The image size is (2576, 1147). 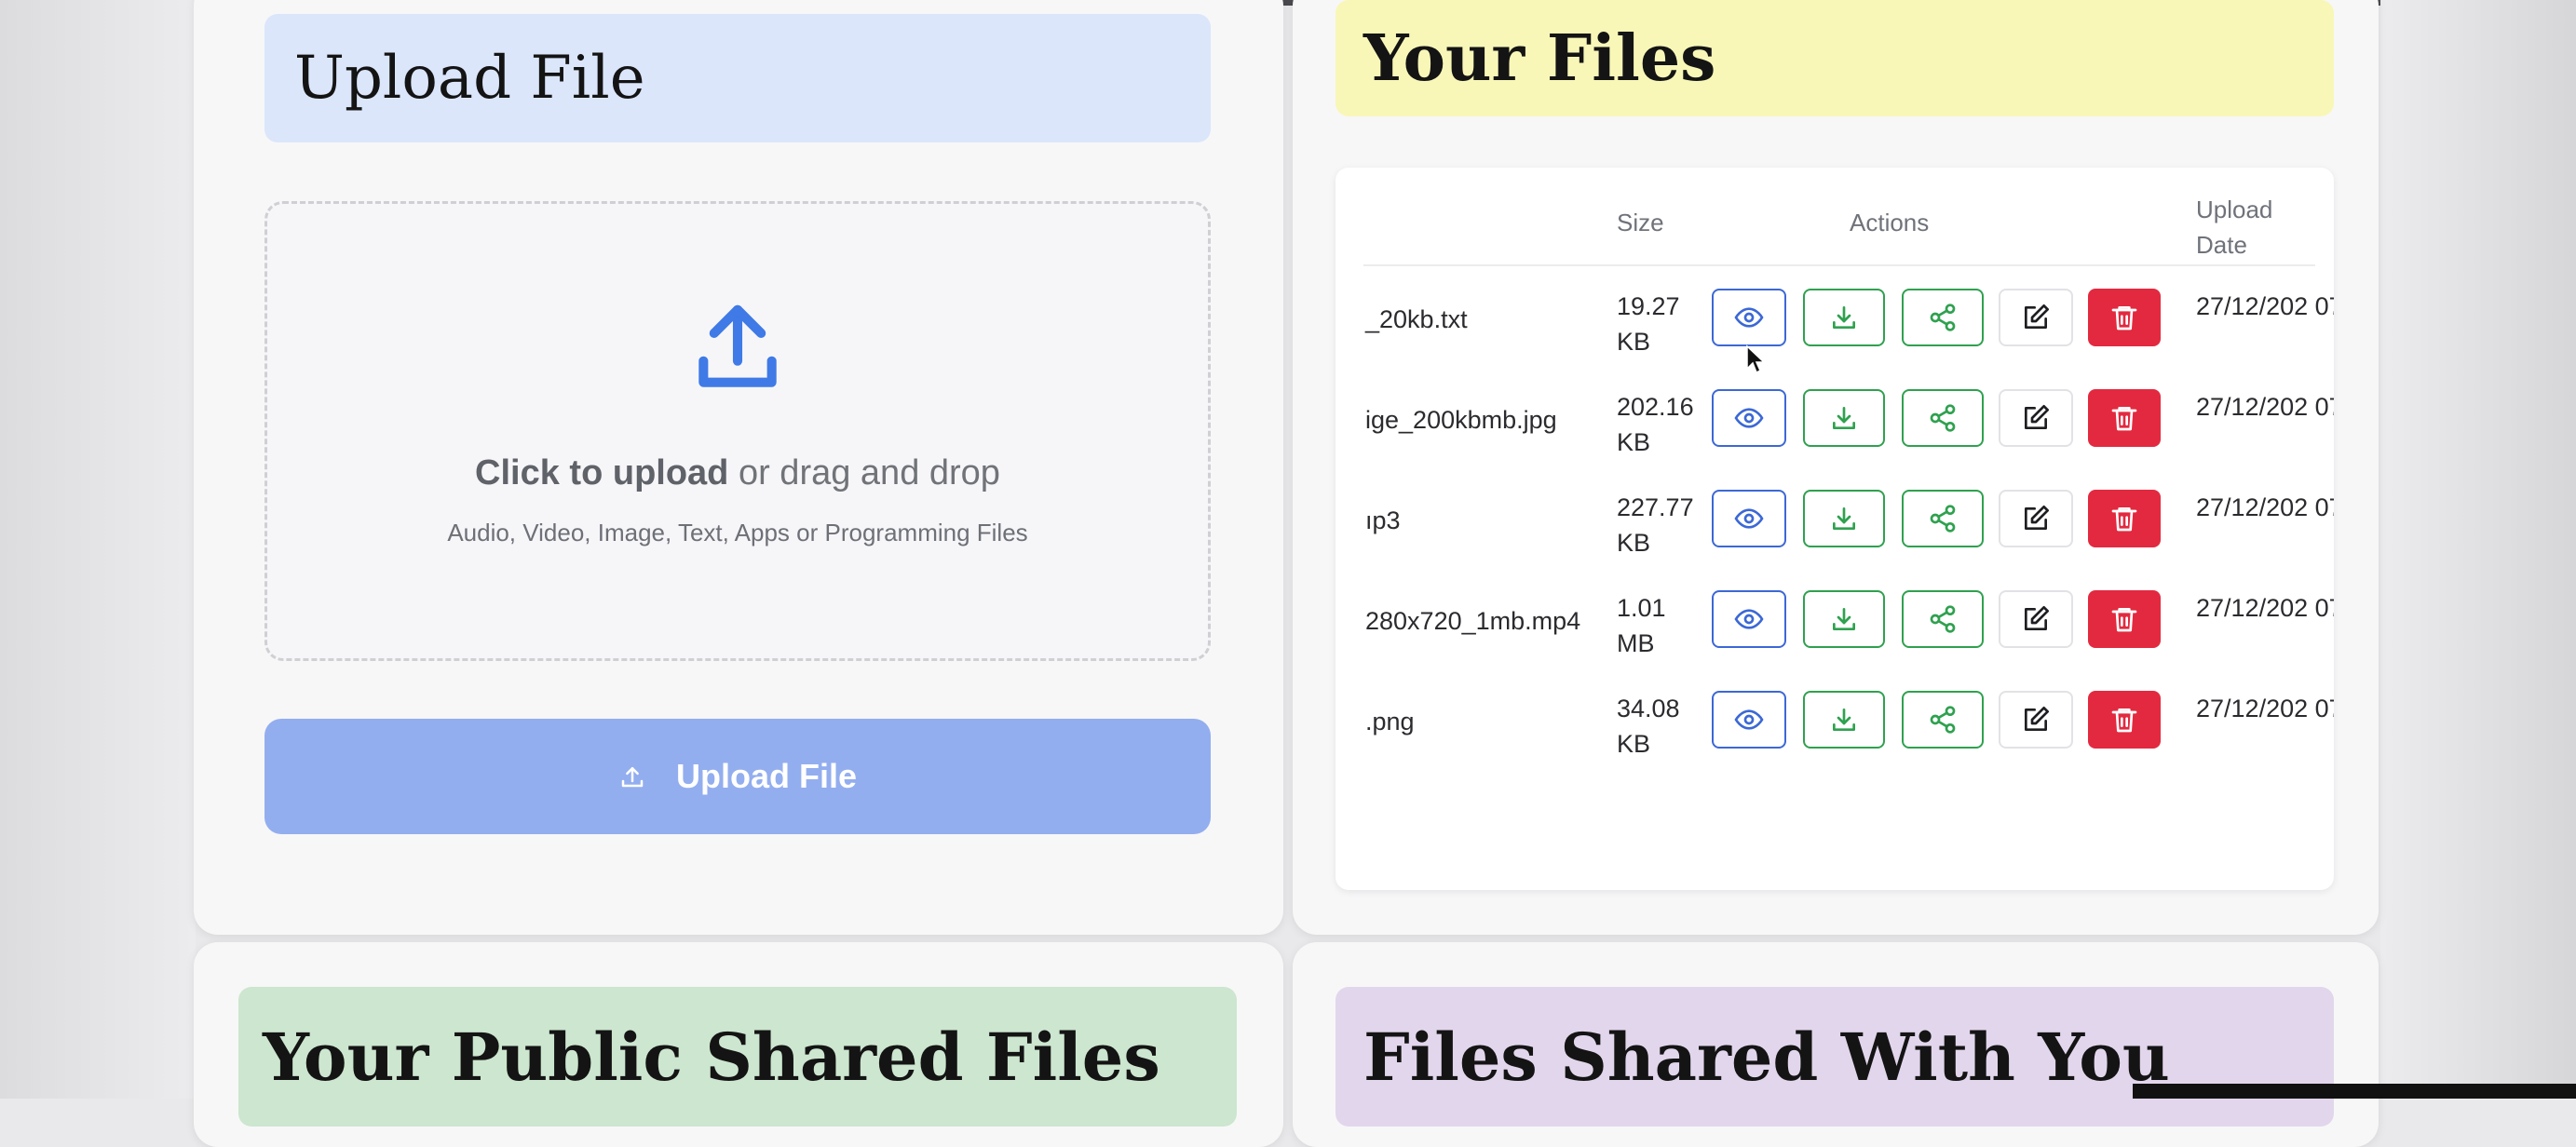 What do you see at coordinates (737, 1057) in the screenshot?
I see `public-shared-files-title: Your Public Shared Files` at bounding box center [737, 1057].